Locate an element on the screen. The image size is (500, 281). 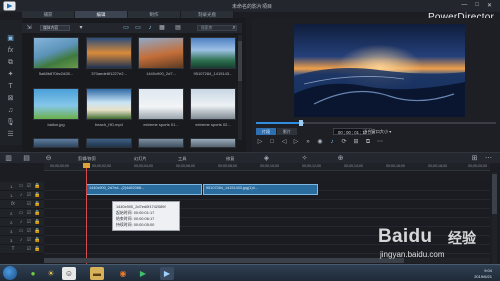
timeline-settings-icon: ⋯ is located at coordinates (488, 158).